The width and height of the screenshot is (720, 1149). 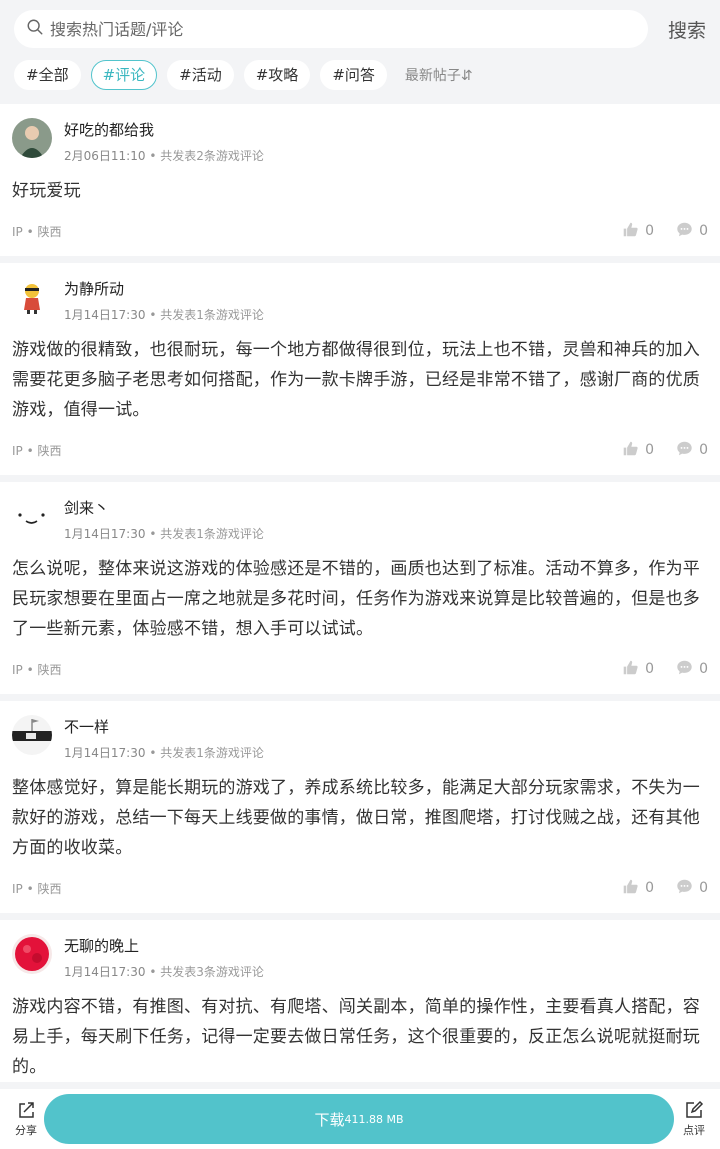 I want to click on review-button: 点评, so click(x=694, y=1119).